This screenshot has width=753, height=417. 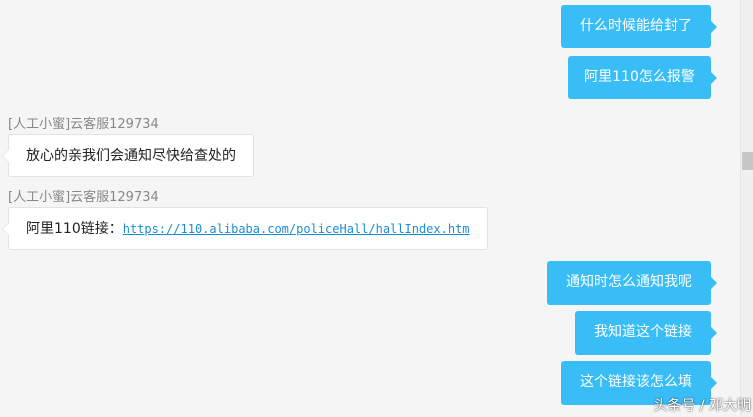 I want to click on message-text: 阿里110怎么报警, so click(x=639, y=77).